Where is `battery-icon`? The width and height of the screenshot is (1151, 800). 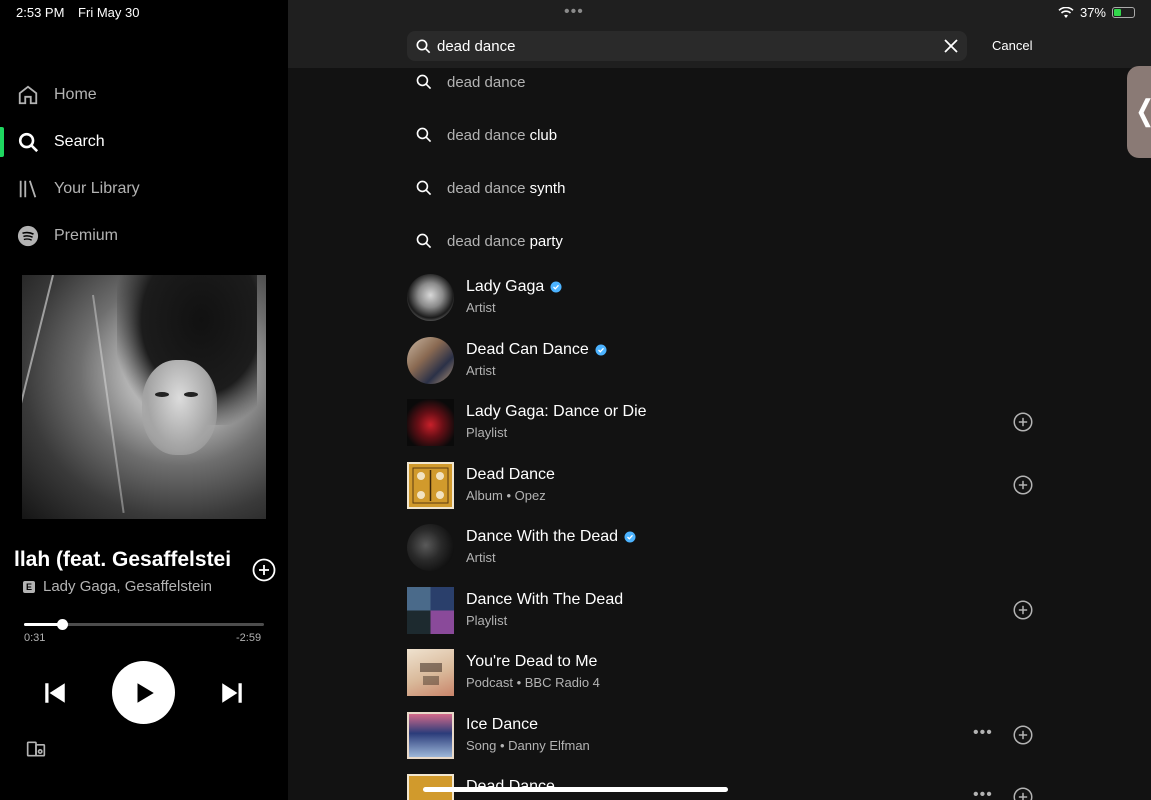
battery-icon is located at coordinates (1123, 12).